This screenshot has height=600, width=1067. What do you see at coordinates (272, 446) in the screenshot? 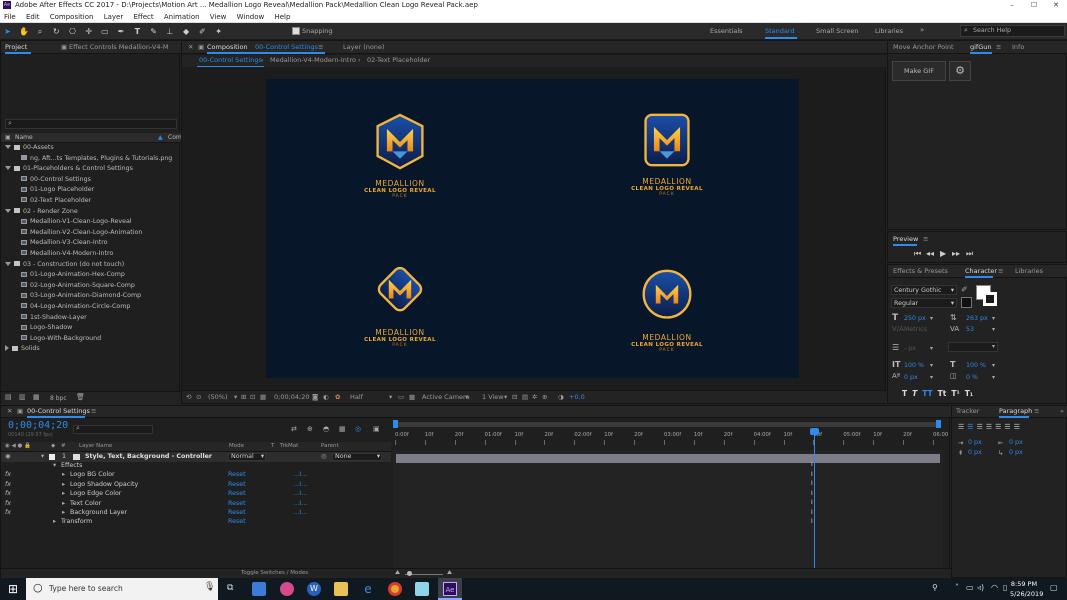
I see `col-t: T` at bounding box center [272, 446].